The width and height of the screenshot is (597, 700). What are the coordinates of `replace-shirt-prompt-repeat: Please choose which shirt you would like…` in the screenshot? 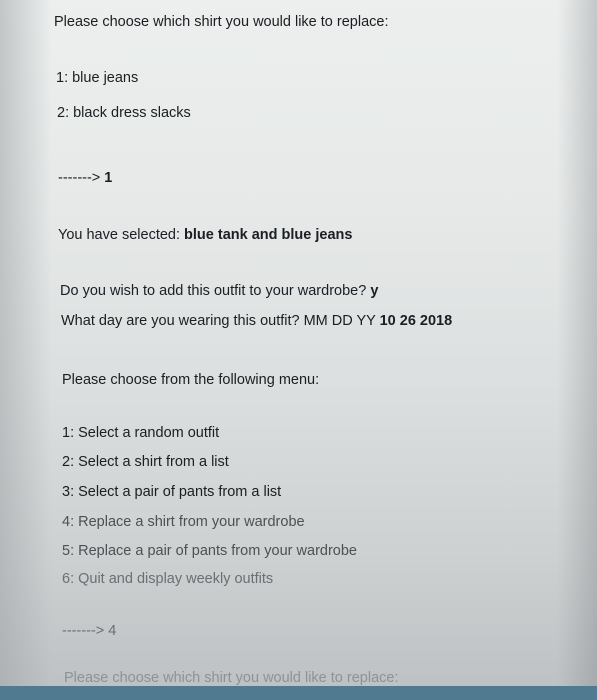 It's located at (231, 678).